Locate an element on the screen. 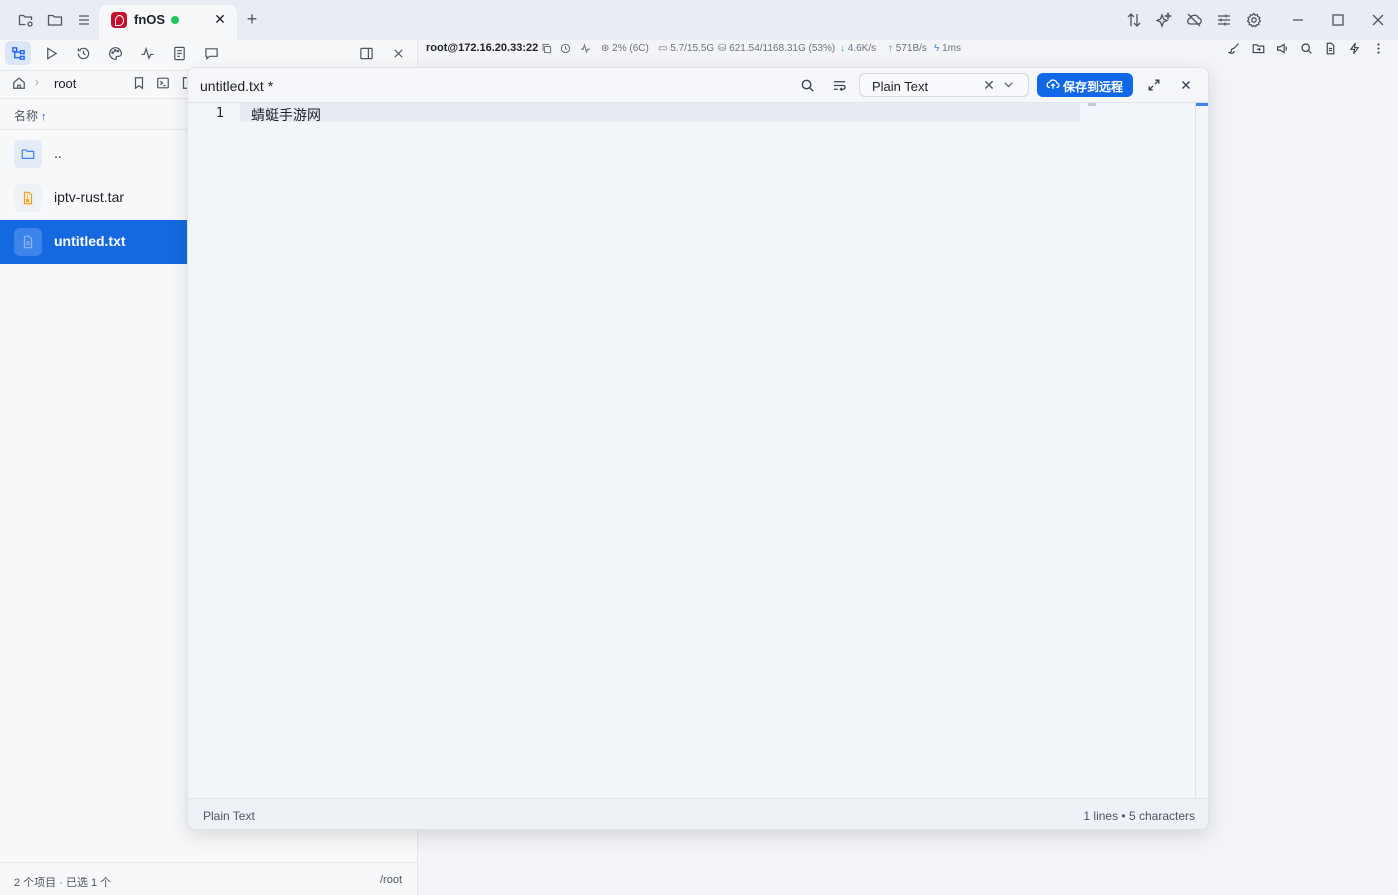 Image resolution: width=1398 pixels, height=895 pixels. tab-title: fnOS is located at coordinates (150, 19).